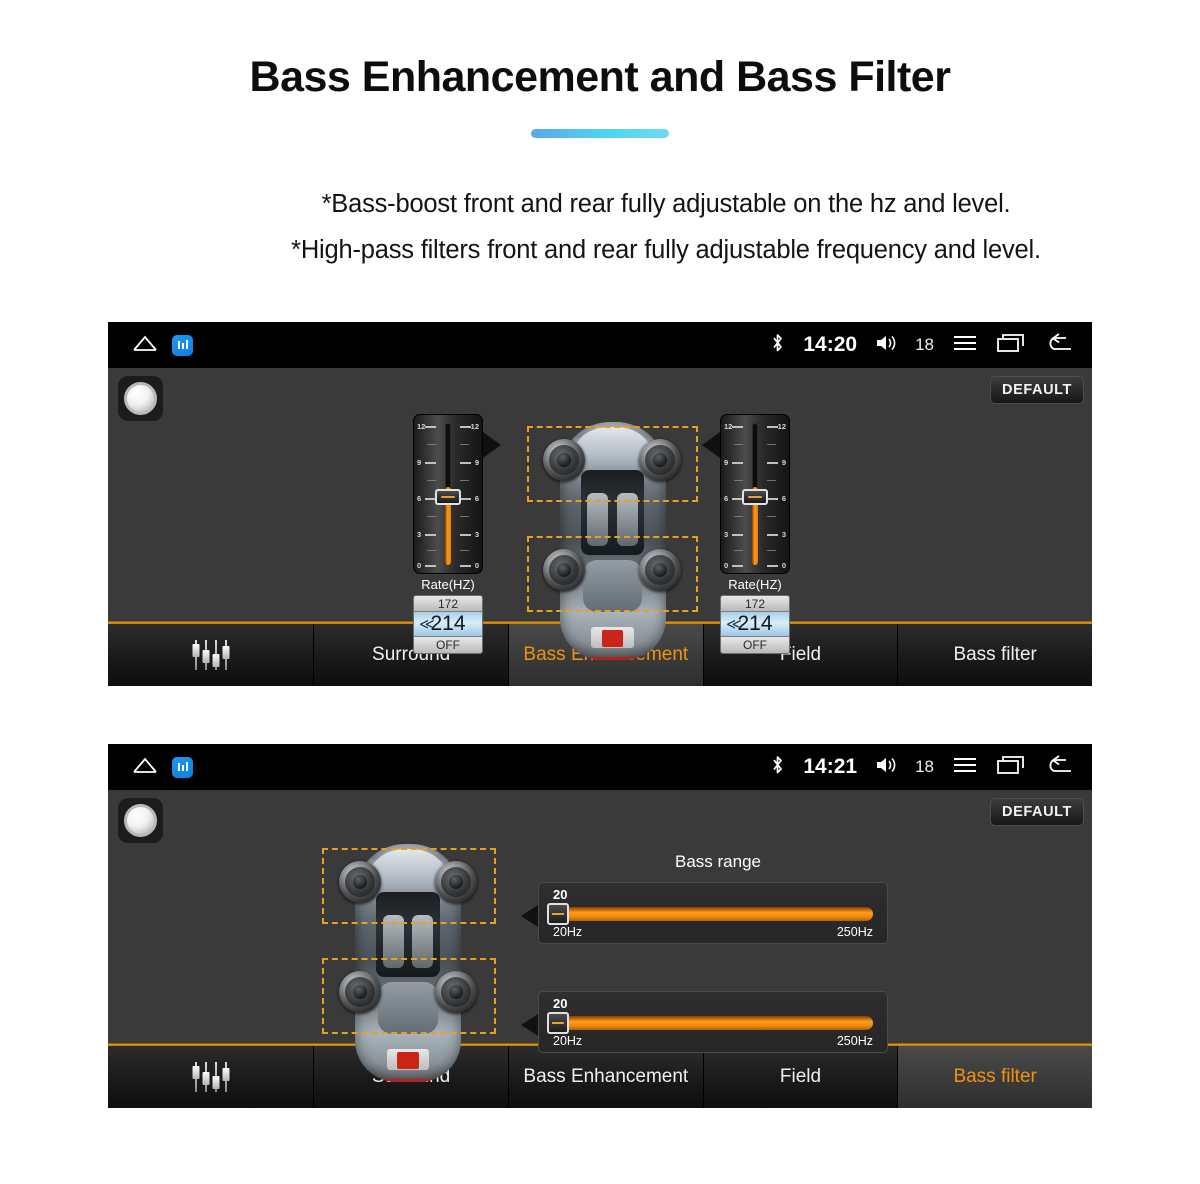 The width and height of the screenshot is (1200, 1184). I want to click on rear-rate-handle, so click(755, 497).